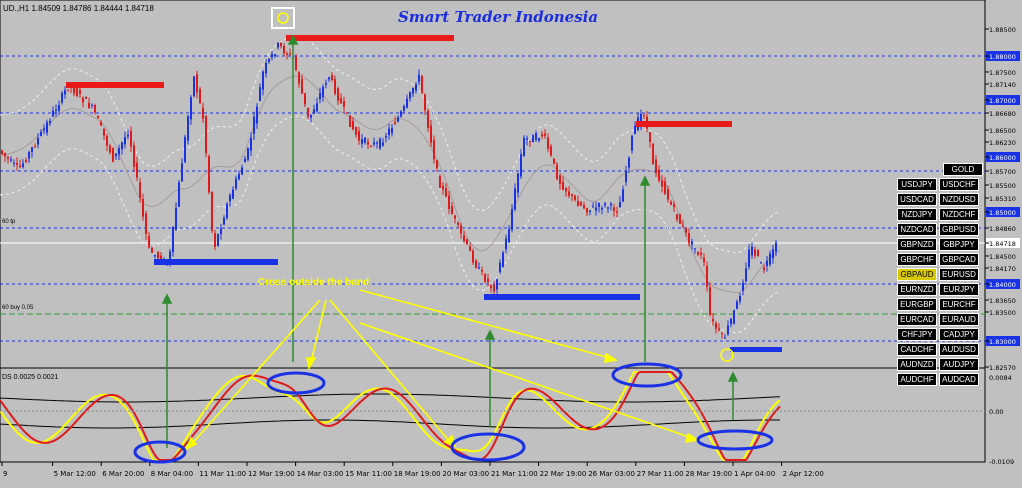 This screenshot has height=488, width=1022. Describe the element at coordinates (1002, 186) in the screenshot. I see `price-tick: 1.85500` at that location.